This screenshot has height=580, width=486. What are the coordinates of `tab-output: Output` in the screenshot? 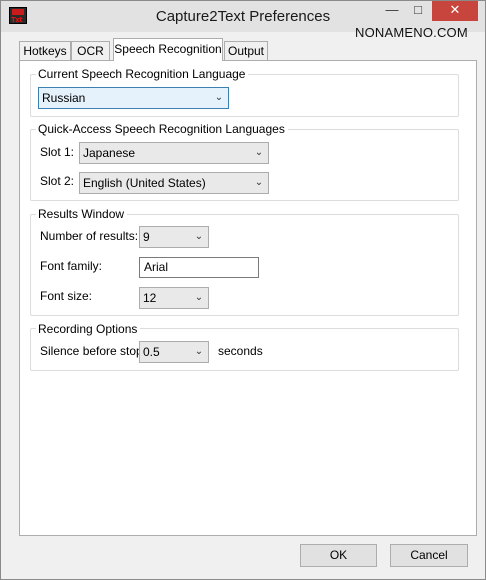 It's located at (246, 51).